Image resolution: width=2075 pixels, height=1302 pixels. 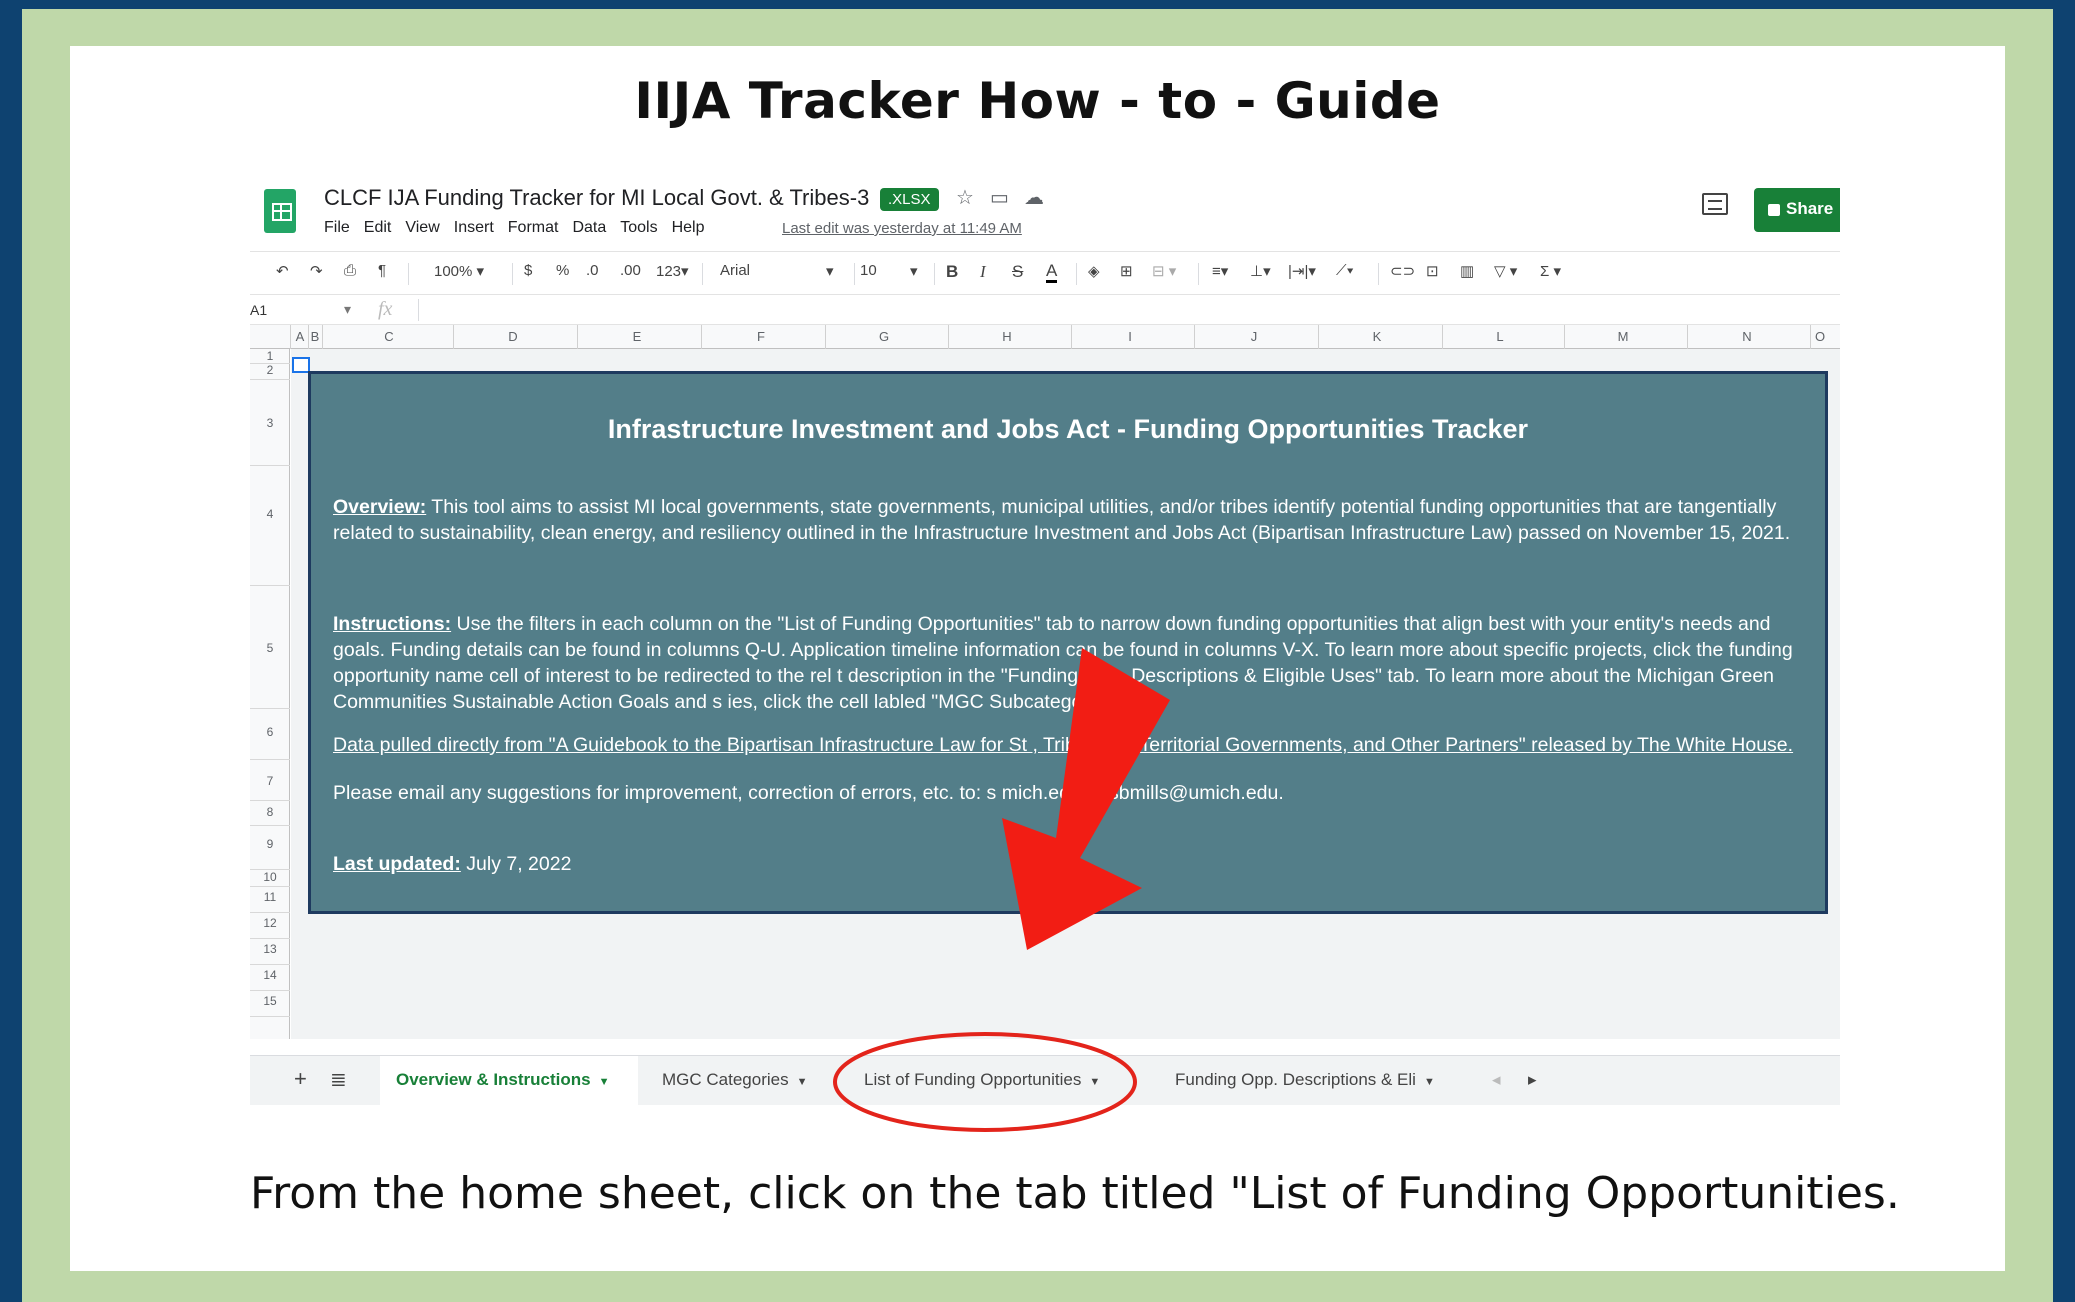 I want to click on annotation-overlay, so click(x=1001, y=890).